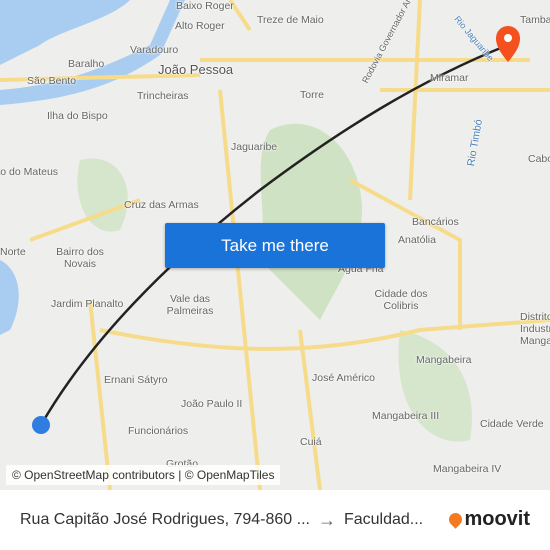 Image resolution: width=550 pixels, height=550 pixels. I want to click on map-label: Mangabeira, so click(444, 360).